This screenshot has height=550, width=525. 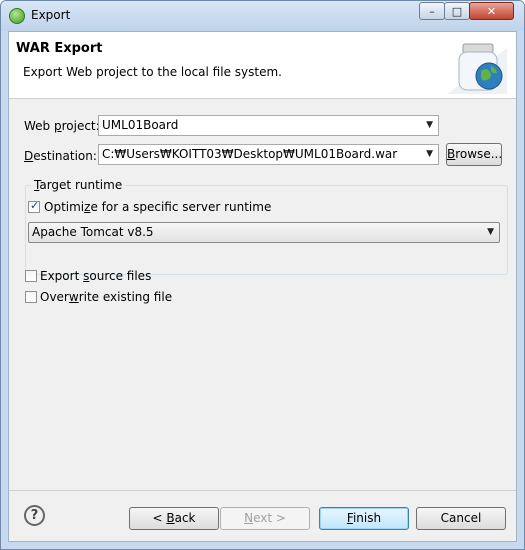 What do you see at coordinates (93, 232) in the screenshot?
I see `server-runtime-value: Apache Tomcat v8.5` at bounding box center [93, 232].